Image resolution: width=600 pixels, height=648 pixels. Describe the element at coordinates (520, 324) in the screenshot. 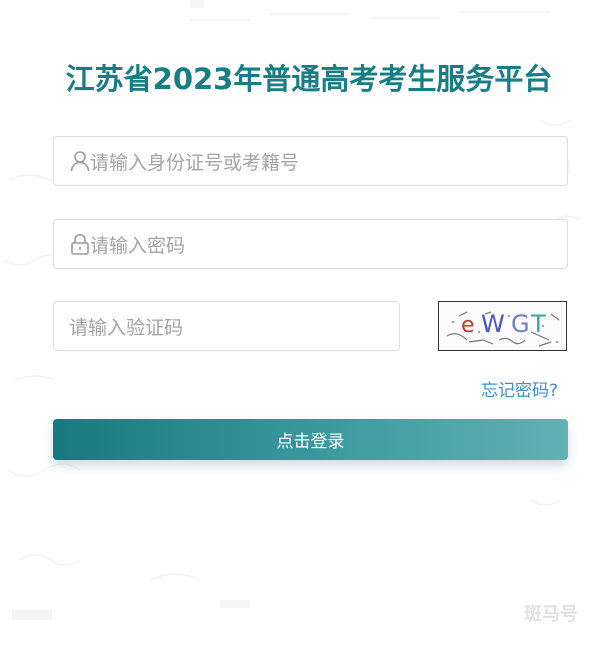

I see `svg-text: G` at that location.